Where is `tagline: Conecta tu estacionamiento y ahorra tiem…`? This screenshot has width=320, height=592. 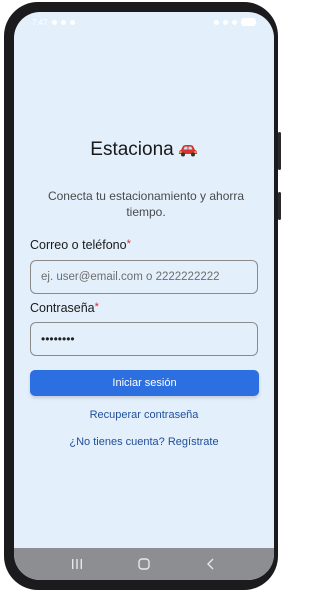
tagline: Conecta tu estacionamiento y ahorra tiem… is located at coordinates (146, 204).